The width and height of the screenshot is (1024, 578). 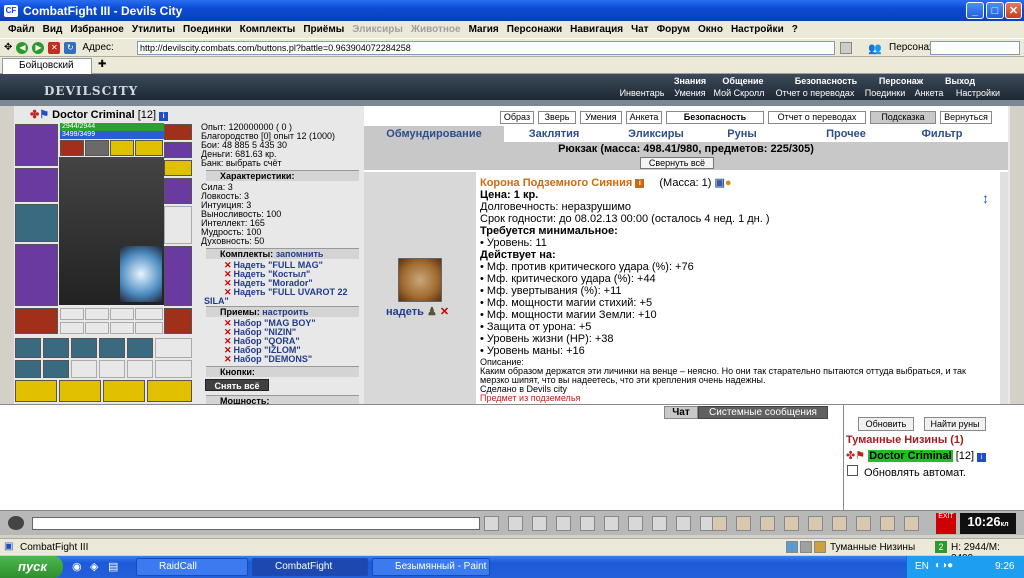 What do you see at coordinates (978, 93) in the screenshot?
I see `header-subnav-item: Настройки` at bounding box center [978, 93].